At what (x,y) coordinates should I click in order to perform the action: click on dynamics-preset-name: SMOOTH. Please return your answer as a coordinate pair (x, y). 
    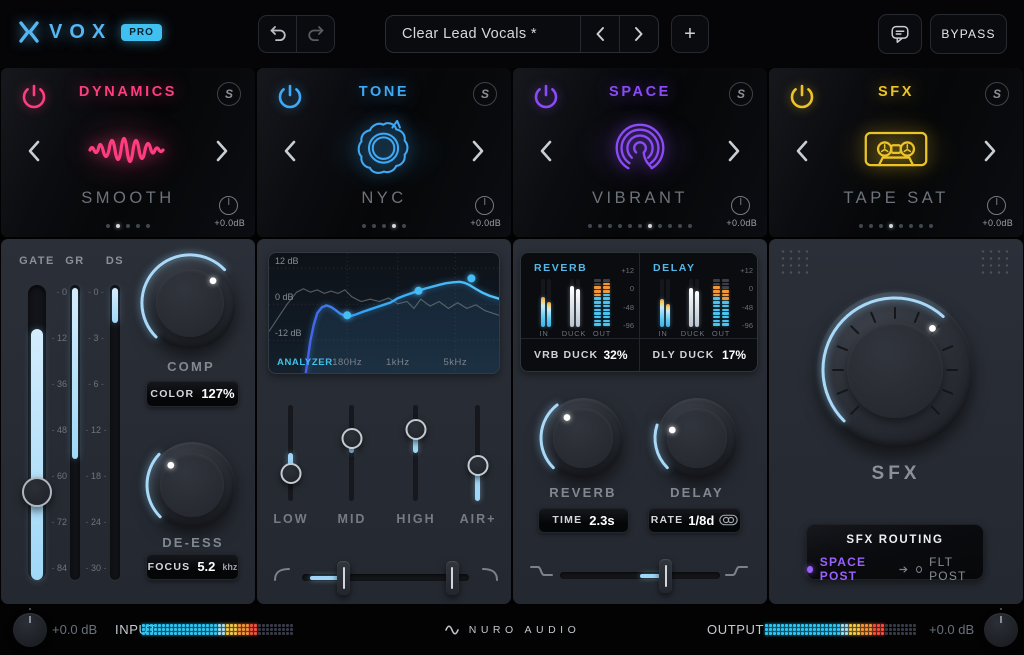
    Looking at the image, I should click on (128, 198).